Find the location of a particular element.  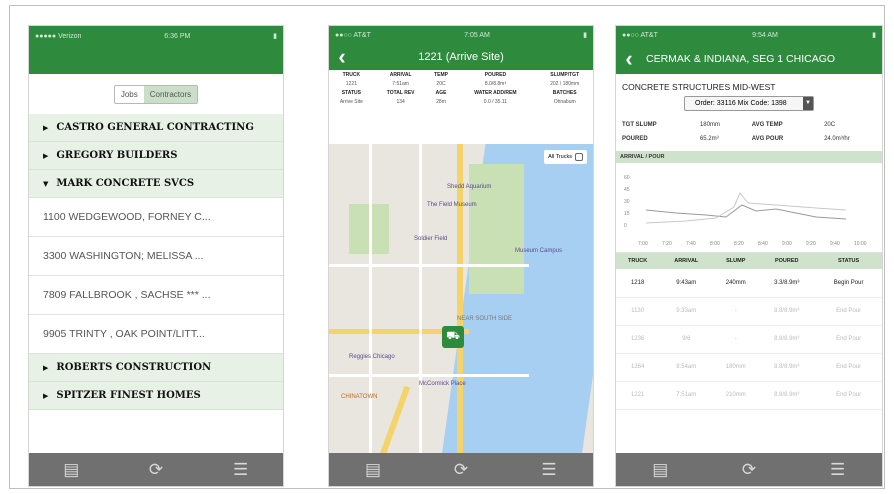

table-row: 1236 9/6 - 8.8/8.9m³ End Pour is located at coordinates (749, 339).